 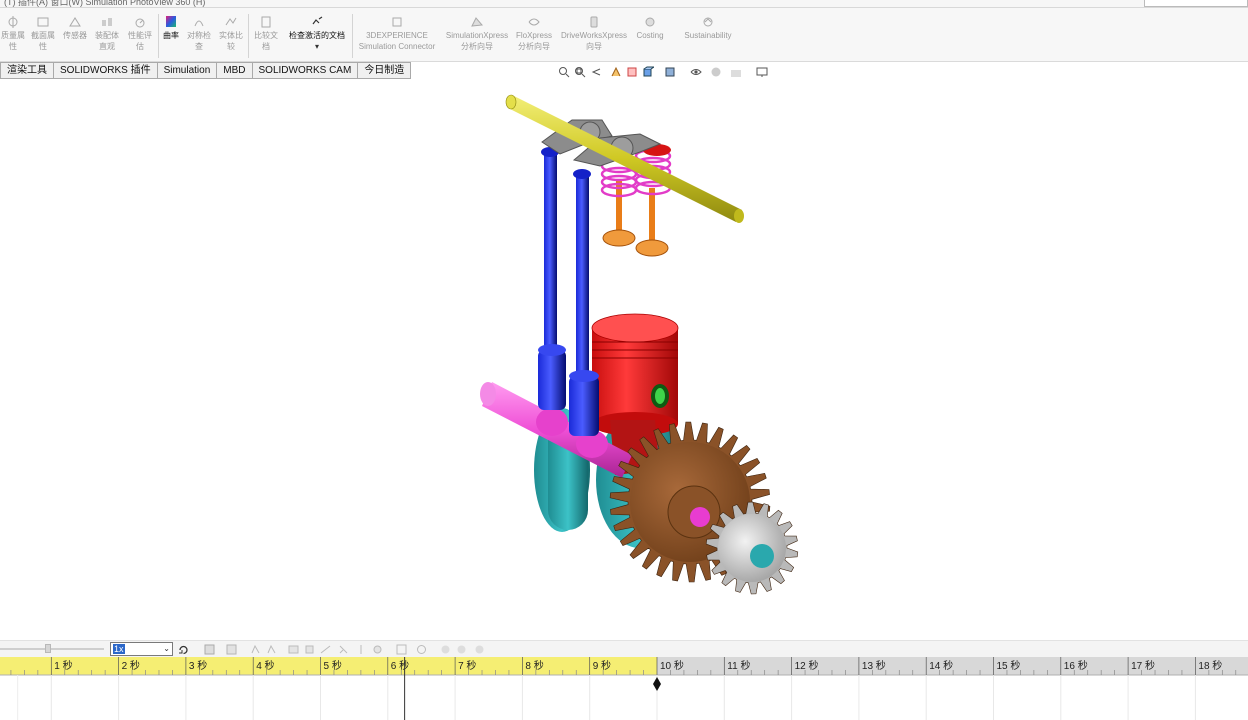 I want to click on rib-curvature: 曲率, so click(x=171, y=36).